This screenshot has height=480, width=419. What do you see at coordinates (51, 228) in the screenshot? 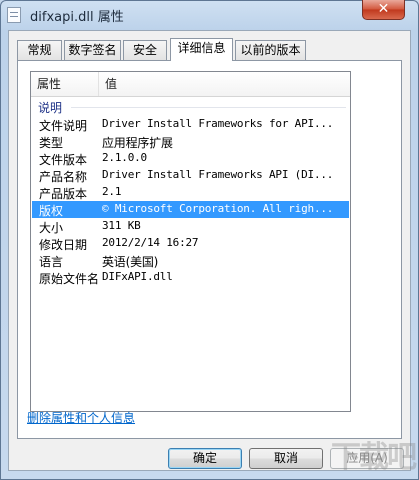
I see `property-name: 大小` at bounding box center [51, 228].